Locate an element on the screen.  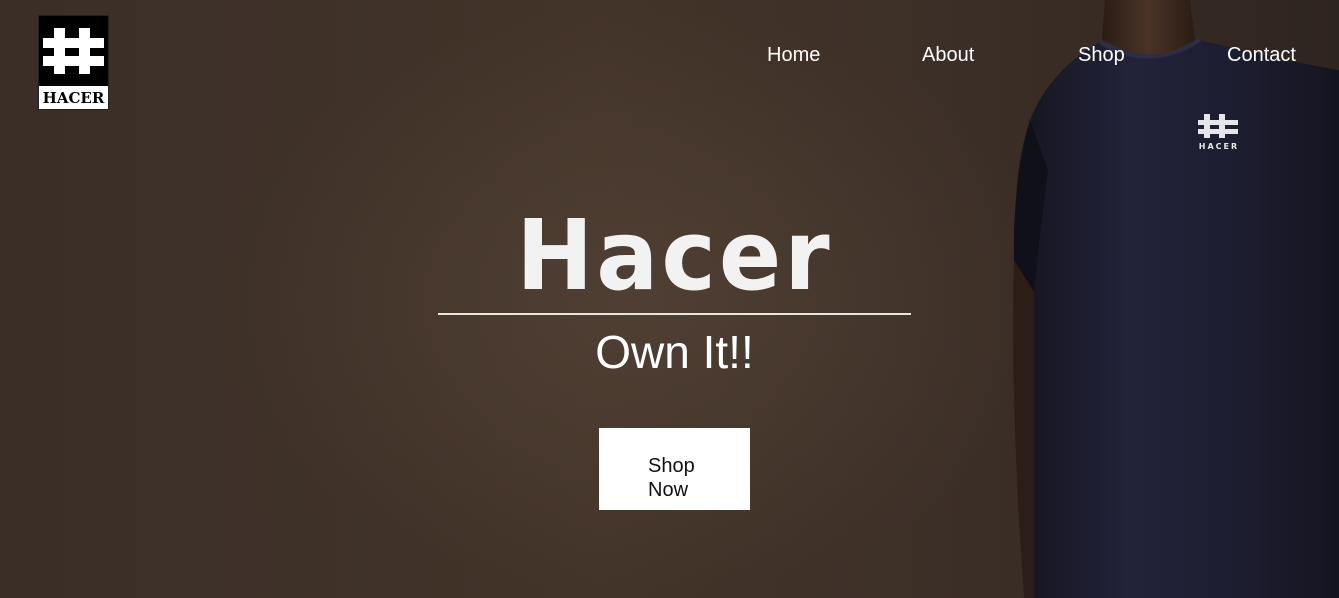
hero-title: Hacer is located at coordinates (674, 255).